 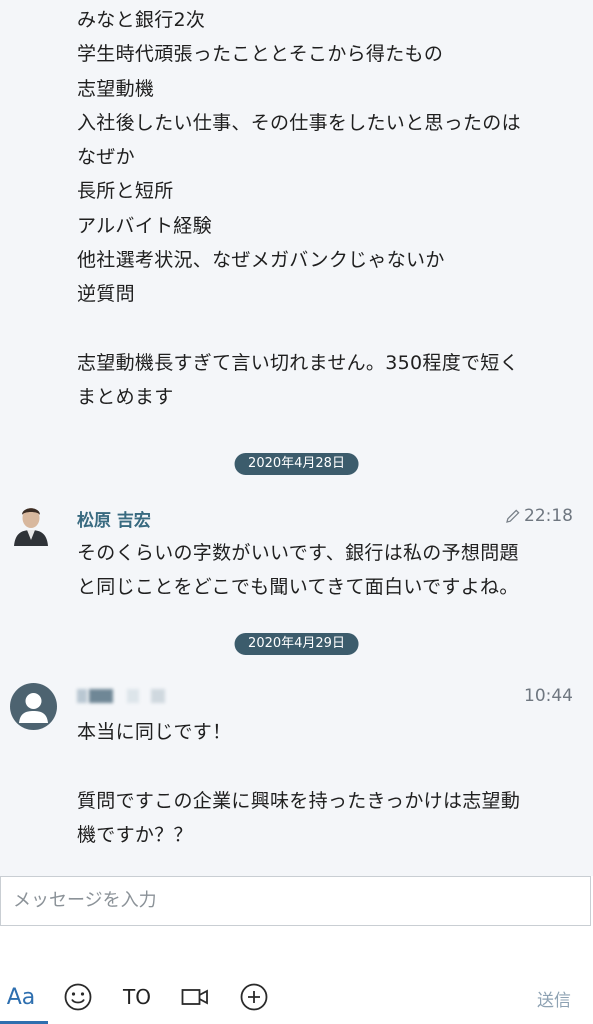 What do you see at coordinates (513, 516) in the screenshot?
I see `edit-pencil-icon` at bounding box center [513, 516].